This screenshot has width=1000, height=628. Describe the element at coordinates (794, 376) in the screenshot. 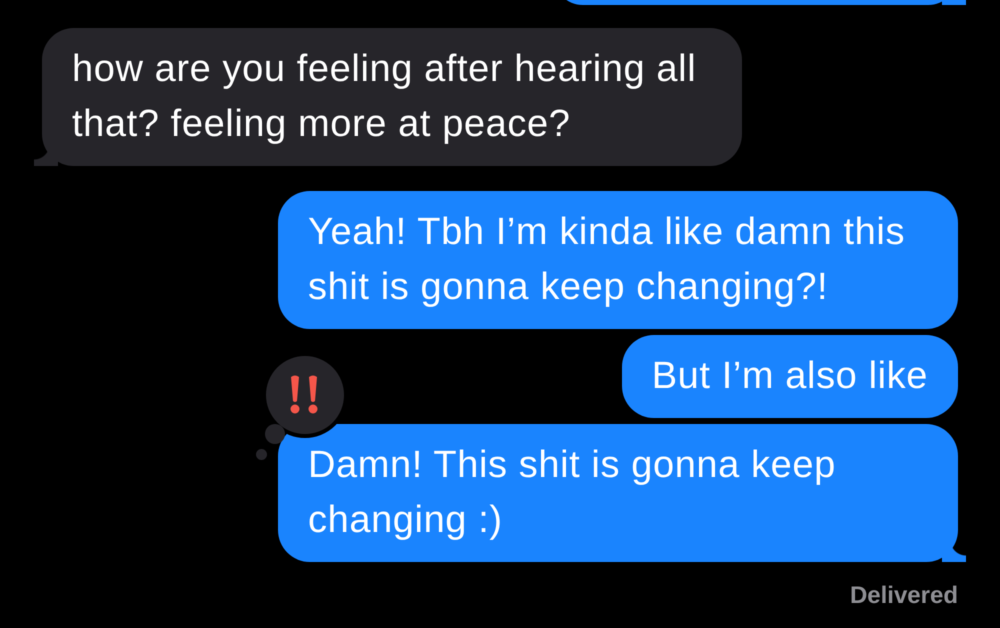

I see `message-bubble: But I’m also like` at that location.